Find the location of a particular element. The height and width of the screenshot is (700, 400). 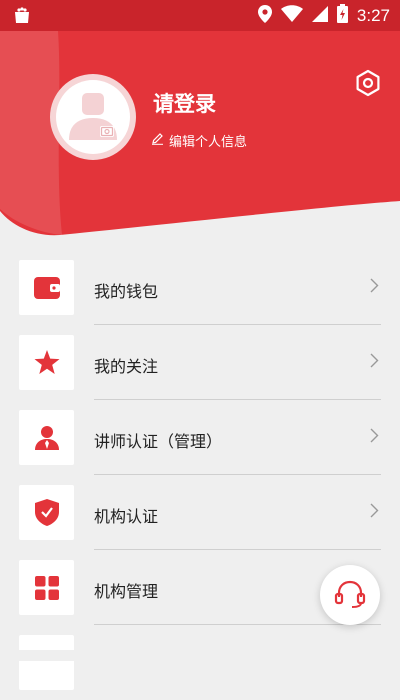

edit-profile-link: 编辑个人信息 is located at coordinates (199, 140).